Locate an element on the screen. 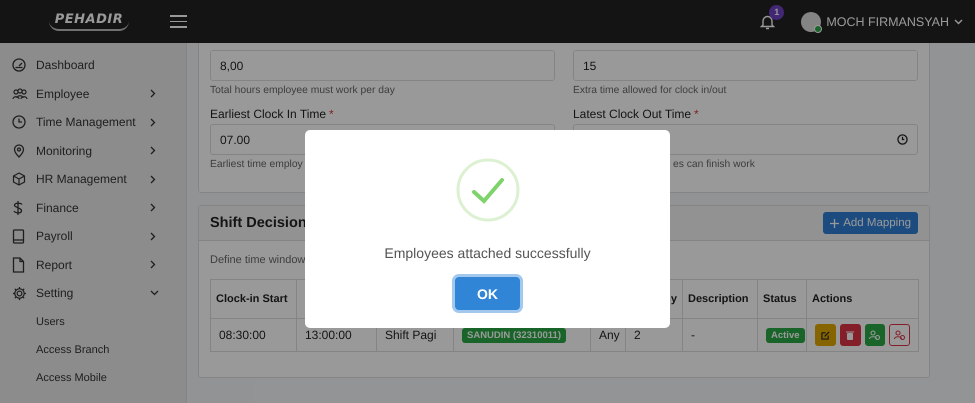  logo: PEHADIR is located at coordinates (89, 21).